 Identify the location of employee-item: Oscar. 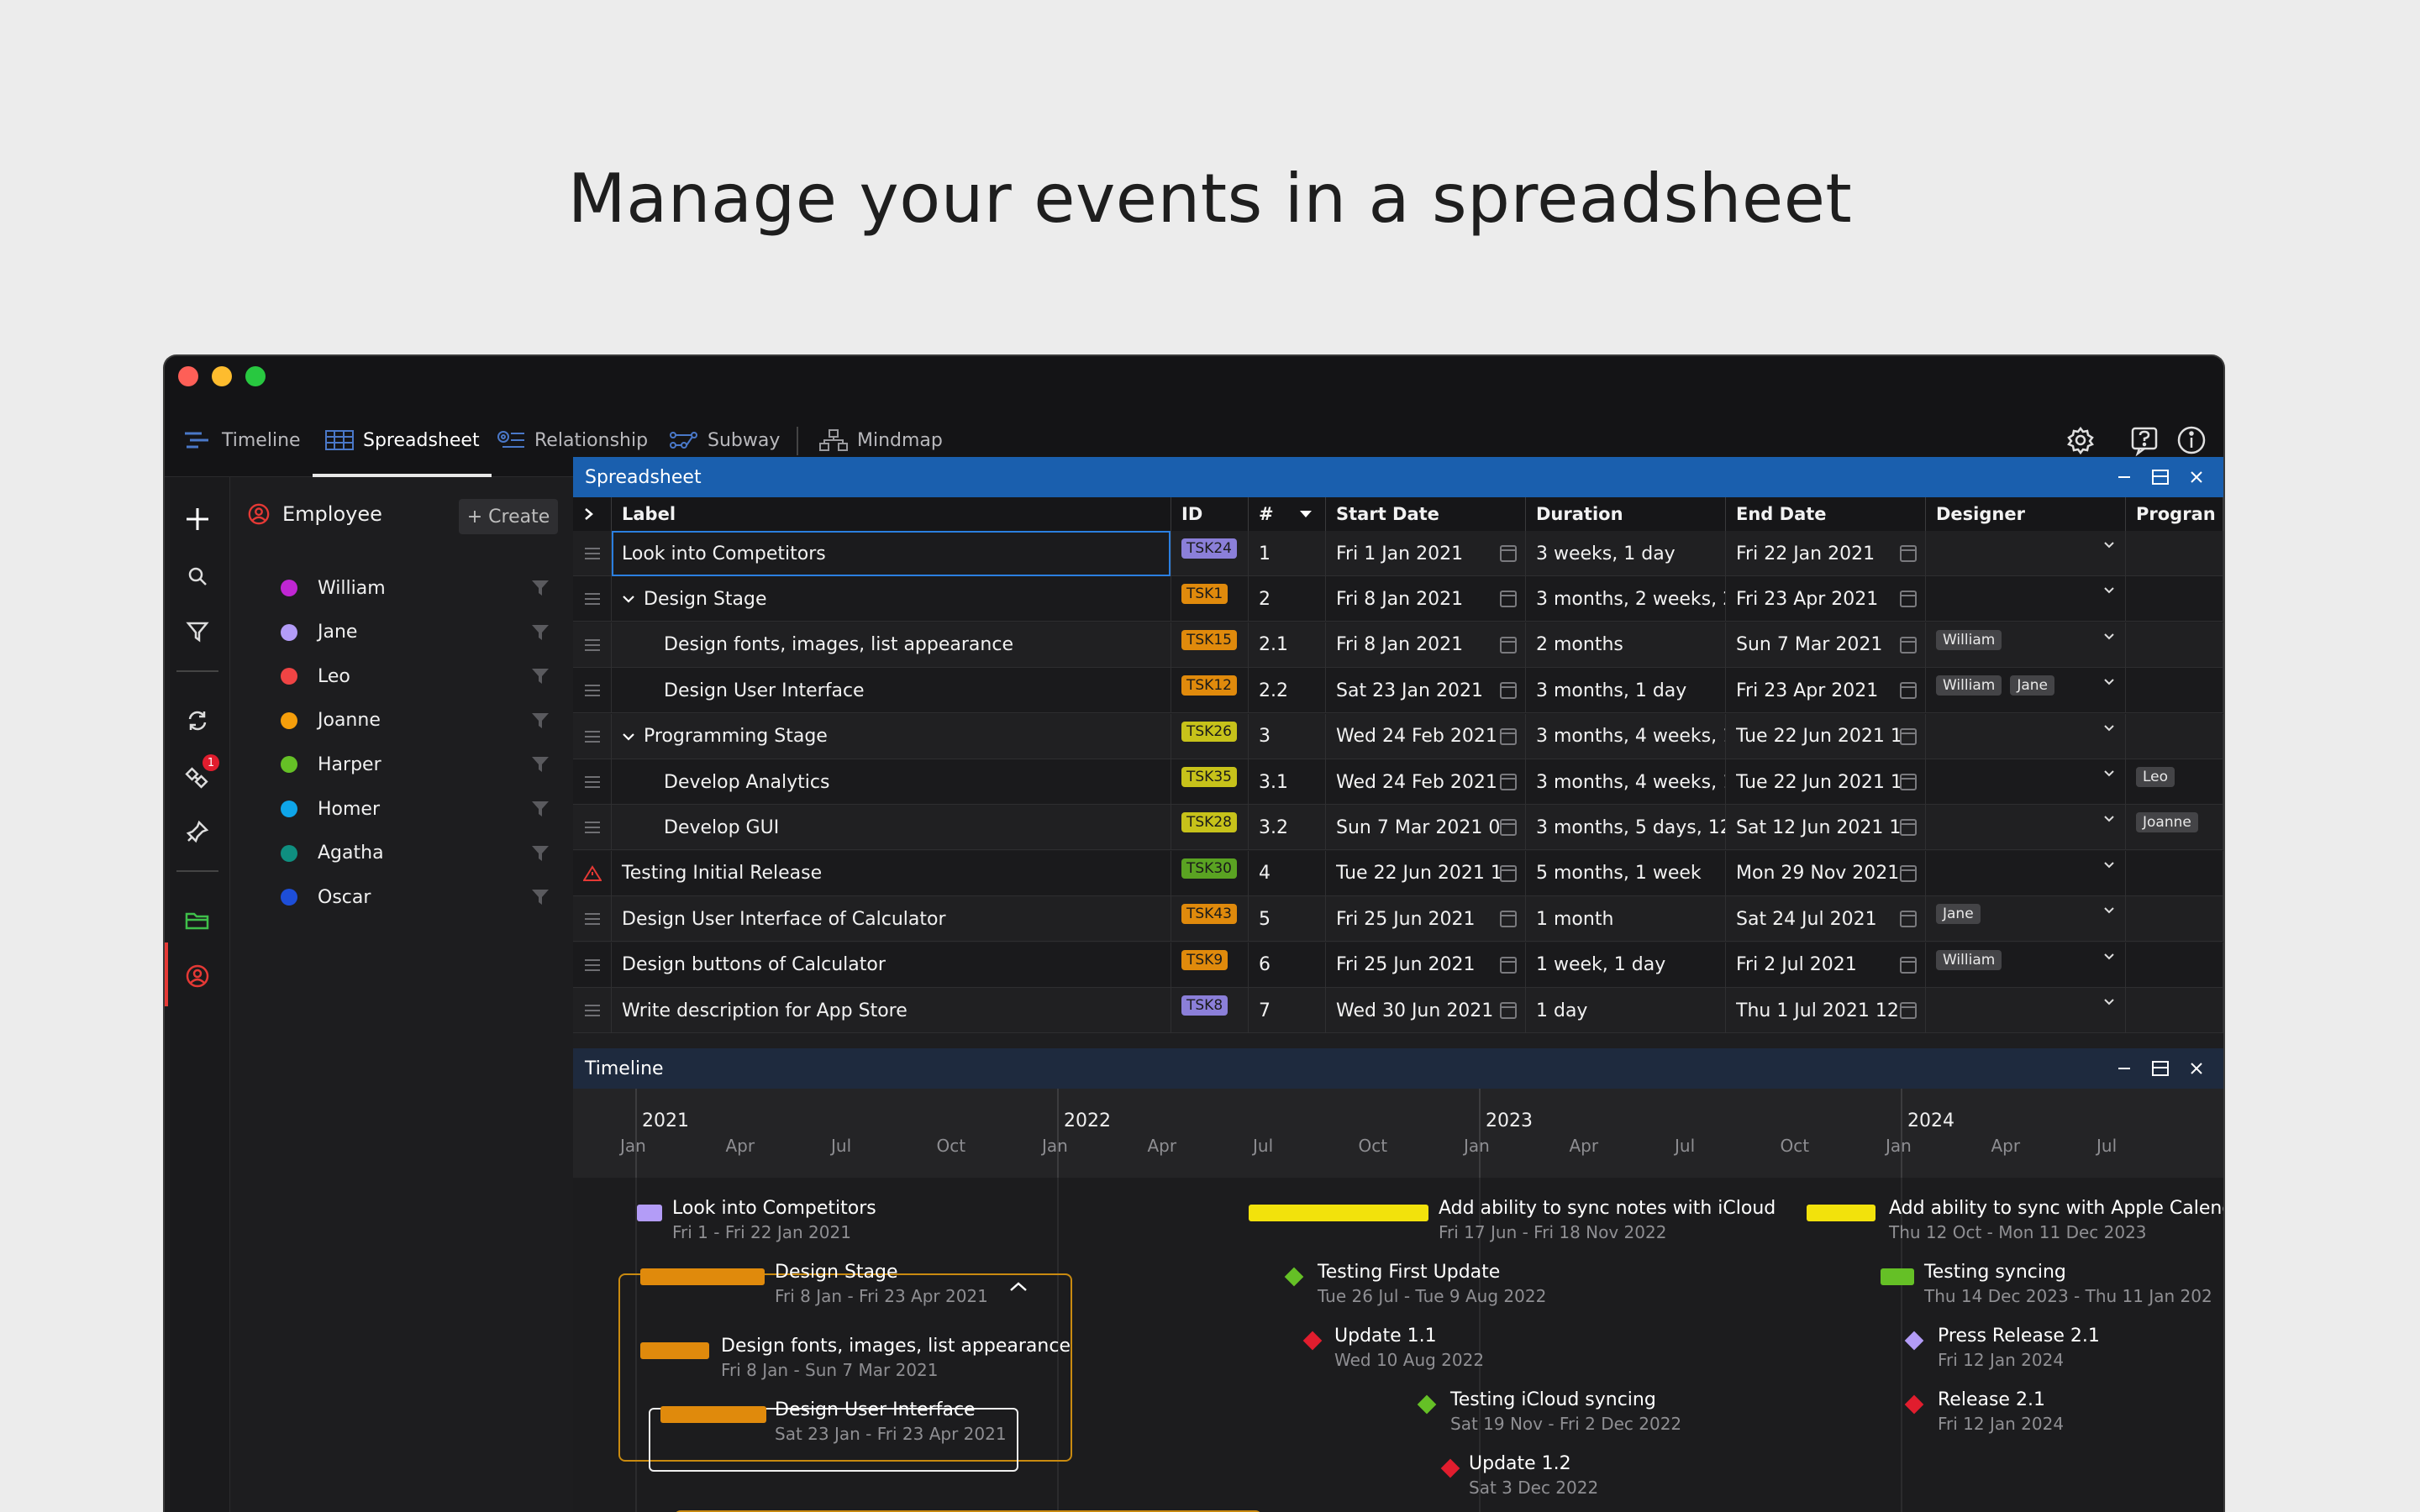
(326, 897).